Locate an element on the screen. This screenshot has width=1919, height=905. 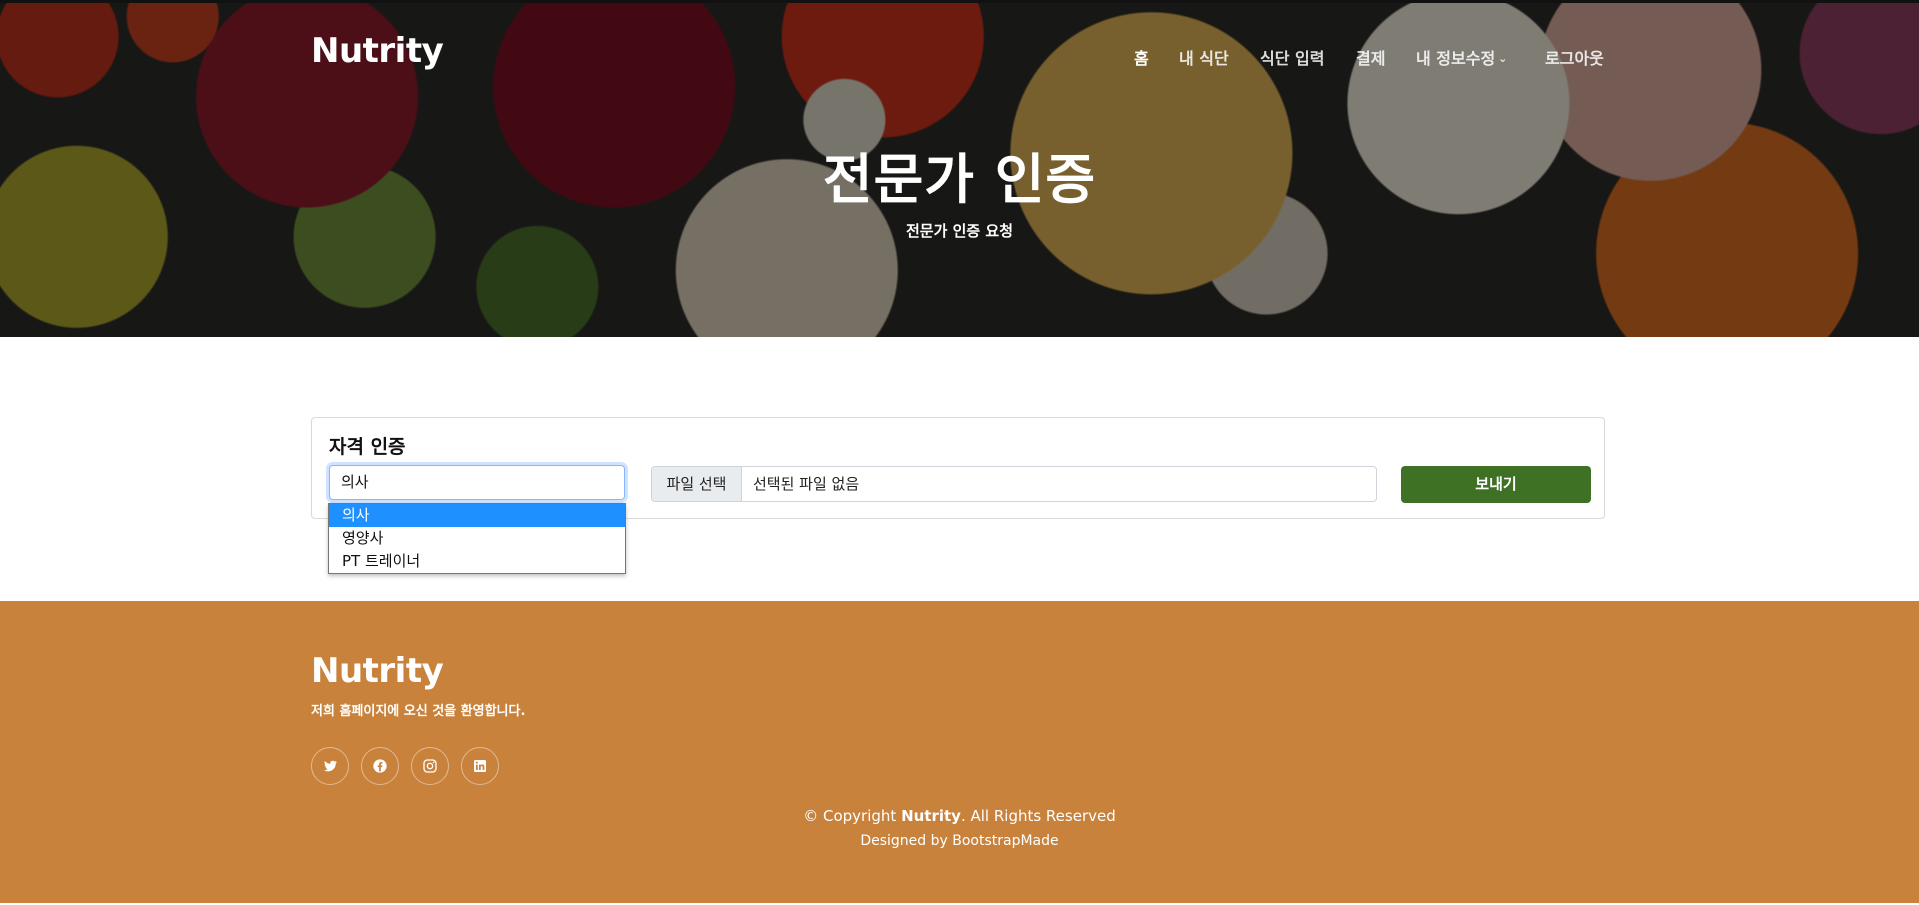
twitter-icon is located at coordinates (331, 766).